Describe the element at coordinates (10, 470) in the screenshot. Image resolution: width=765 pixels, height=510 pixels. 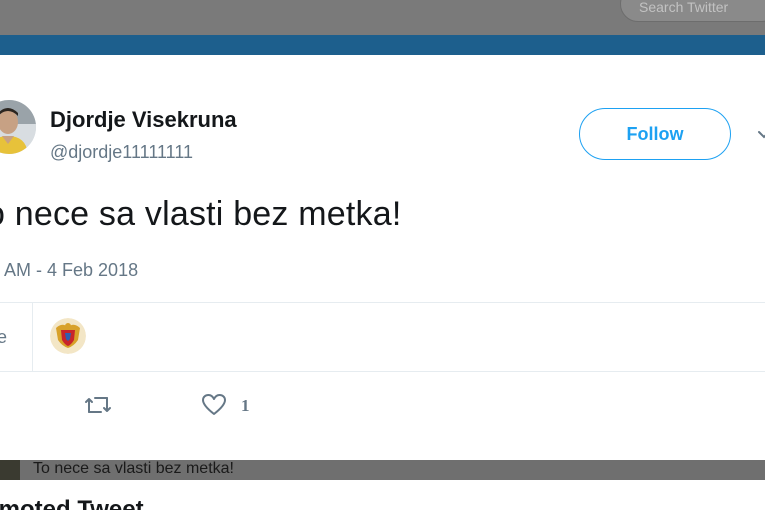
I see `dimmed-avatar` at that location.